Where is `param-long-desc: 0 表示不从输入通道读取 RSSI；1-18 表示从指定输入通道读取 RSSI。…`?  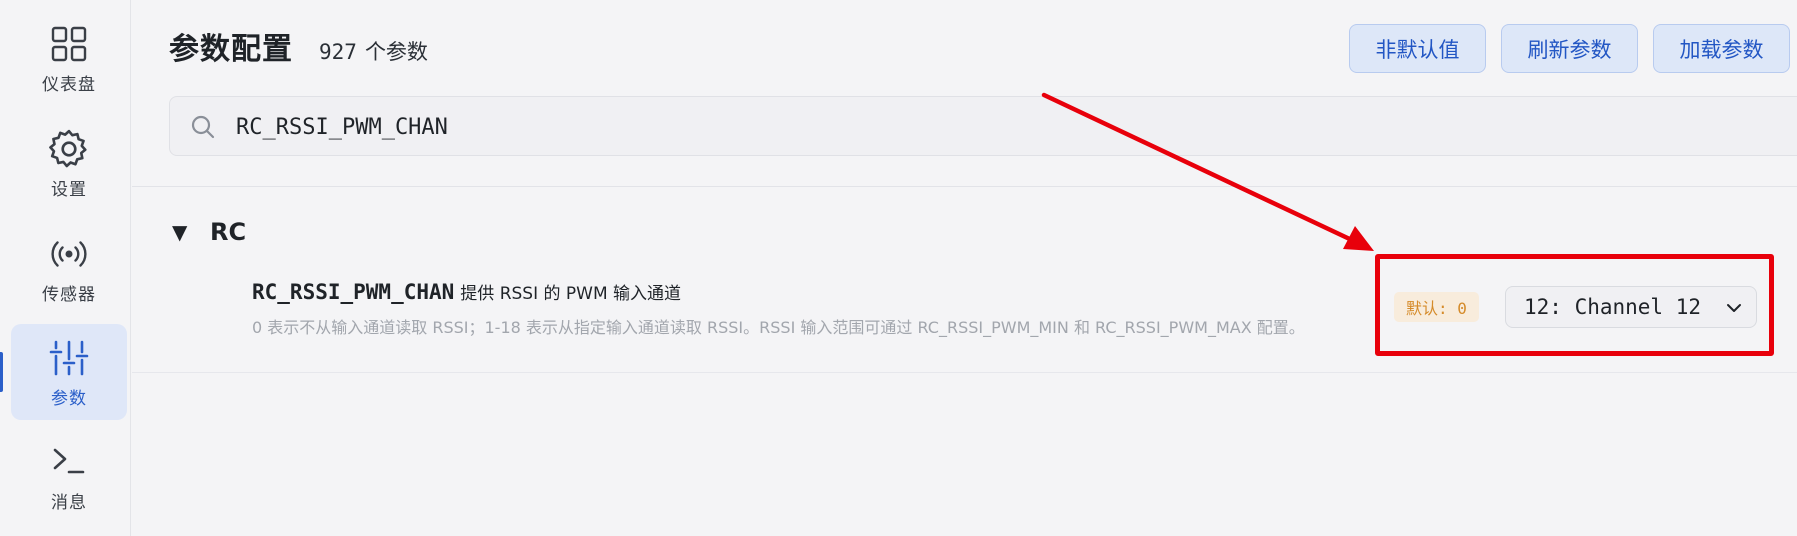 param-long-desc: 0 表示不从输入通道读取 RSSI；1-18 表示从指定输入通道读取 RSSI。… is located at coordinates (778, 327).